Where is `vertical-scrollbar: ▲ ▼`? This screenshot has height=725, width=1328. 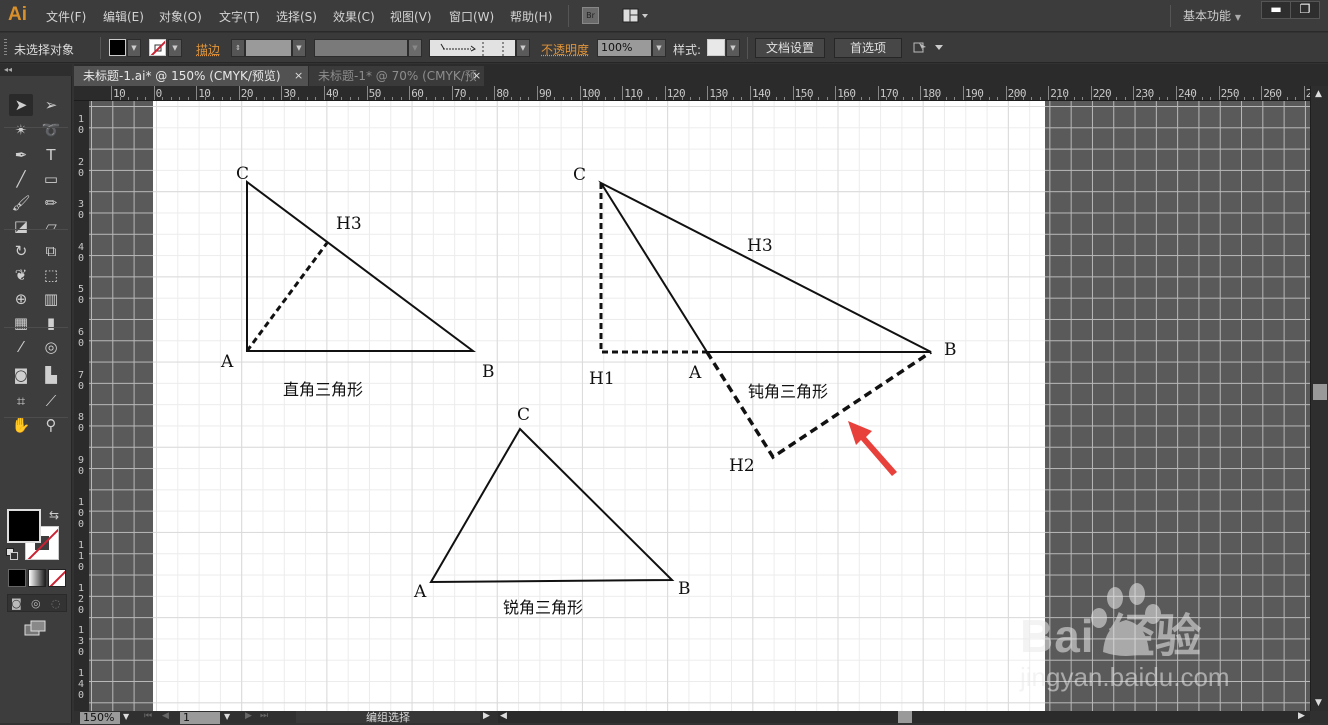 vertical-scrollbar: ▲ ▼ is located at coordinates (1319, 398).